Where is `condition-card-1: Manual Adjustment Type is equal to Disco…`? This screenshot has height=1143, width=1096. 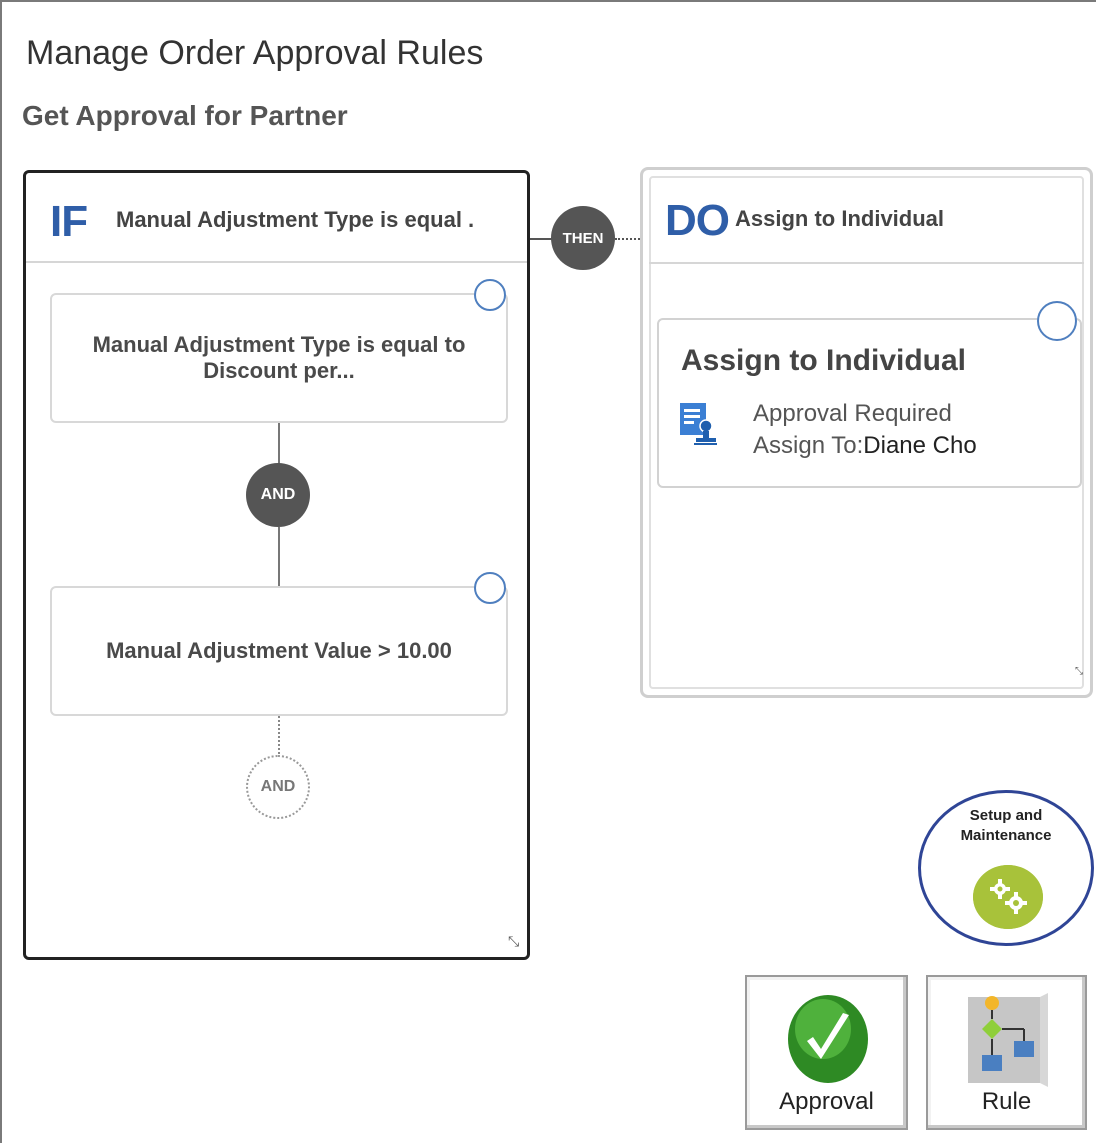
condition-card-1: Manual Adjustment Type is equal to Disco… is located at coordinates (279, 358).